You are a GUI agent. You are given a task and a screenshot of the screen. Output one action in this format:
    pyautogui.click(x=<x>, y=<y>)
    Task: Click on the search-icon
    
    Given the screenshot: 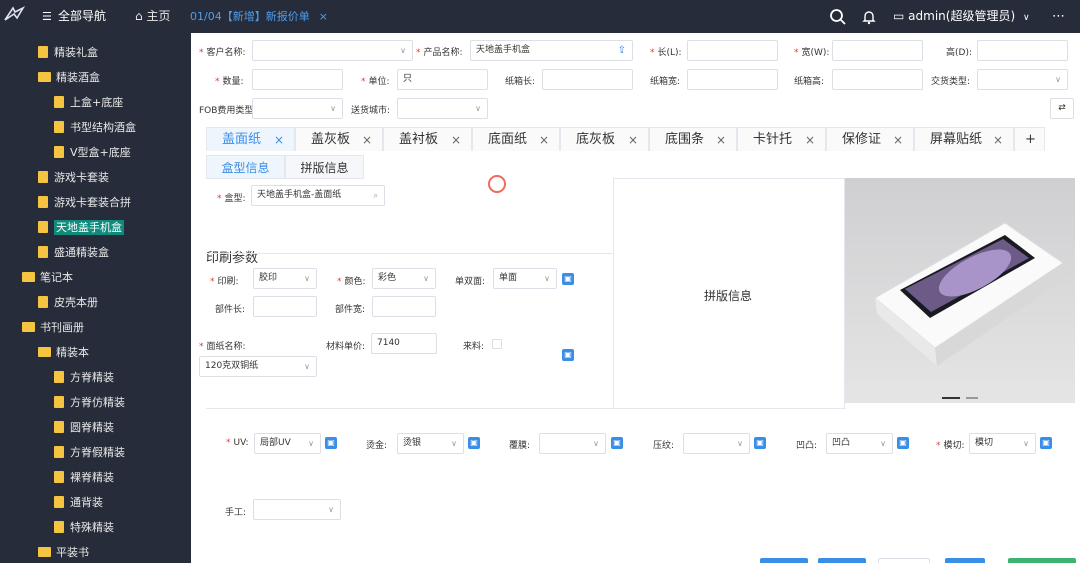 What is the action you would take?
    pyautogui.click(x=838, y=16)
    